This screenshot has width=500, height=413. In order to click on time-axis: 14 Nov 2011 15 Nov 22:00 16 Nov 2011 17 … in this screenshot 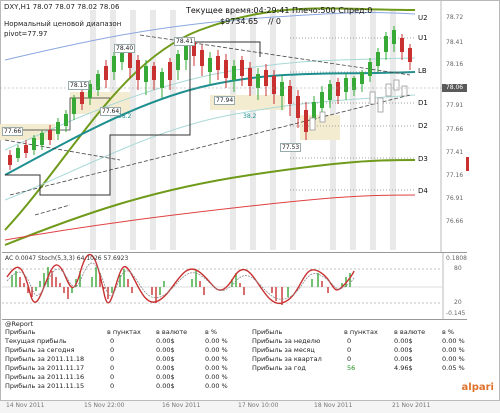, I will do `click(250, 406)`.